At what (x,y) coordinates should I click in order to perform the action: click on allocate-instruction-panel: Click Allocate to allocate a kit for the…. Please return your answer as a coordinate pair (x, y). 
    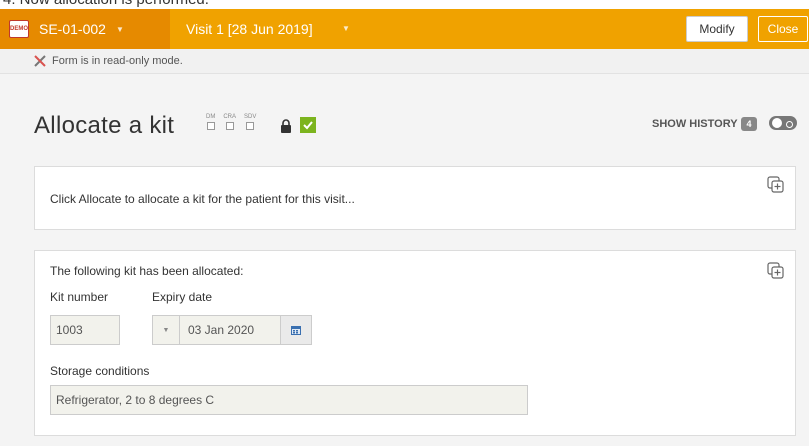
    Looking at the image, I should click on (415, 198).